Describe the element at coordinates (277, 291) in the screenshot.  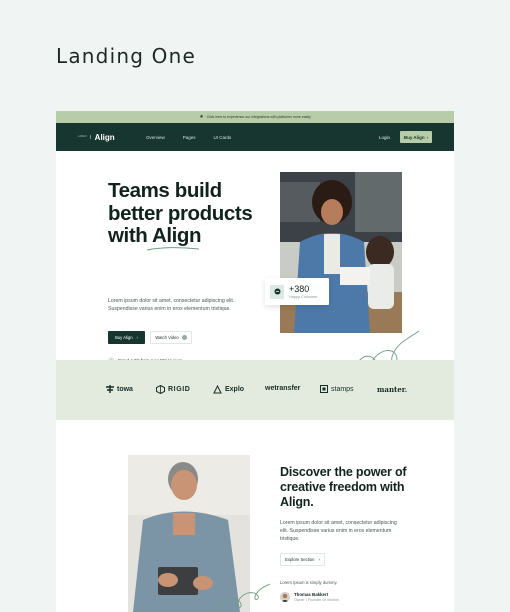
I see `chat-icon` at that location.